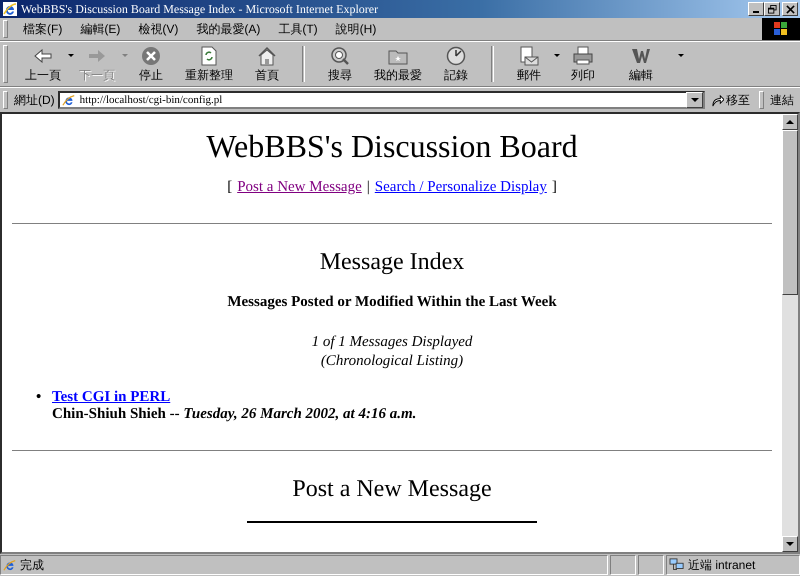 Image resolution: width=800 pixels, height=576 pixels. What do you see at coordinates (209, 56) in the screenshot?
I see `refresh-icon` at bounding box center [209, 56].